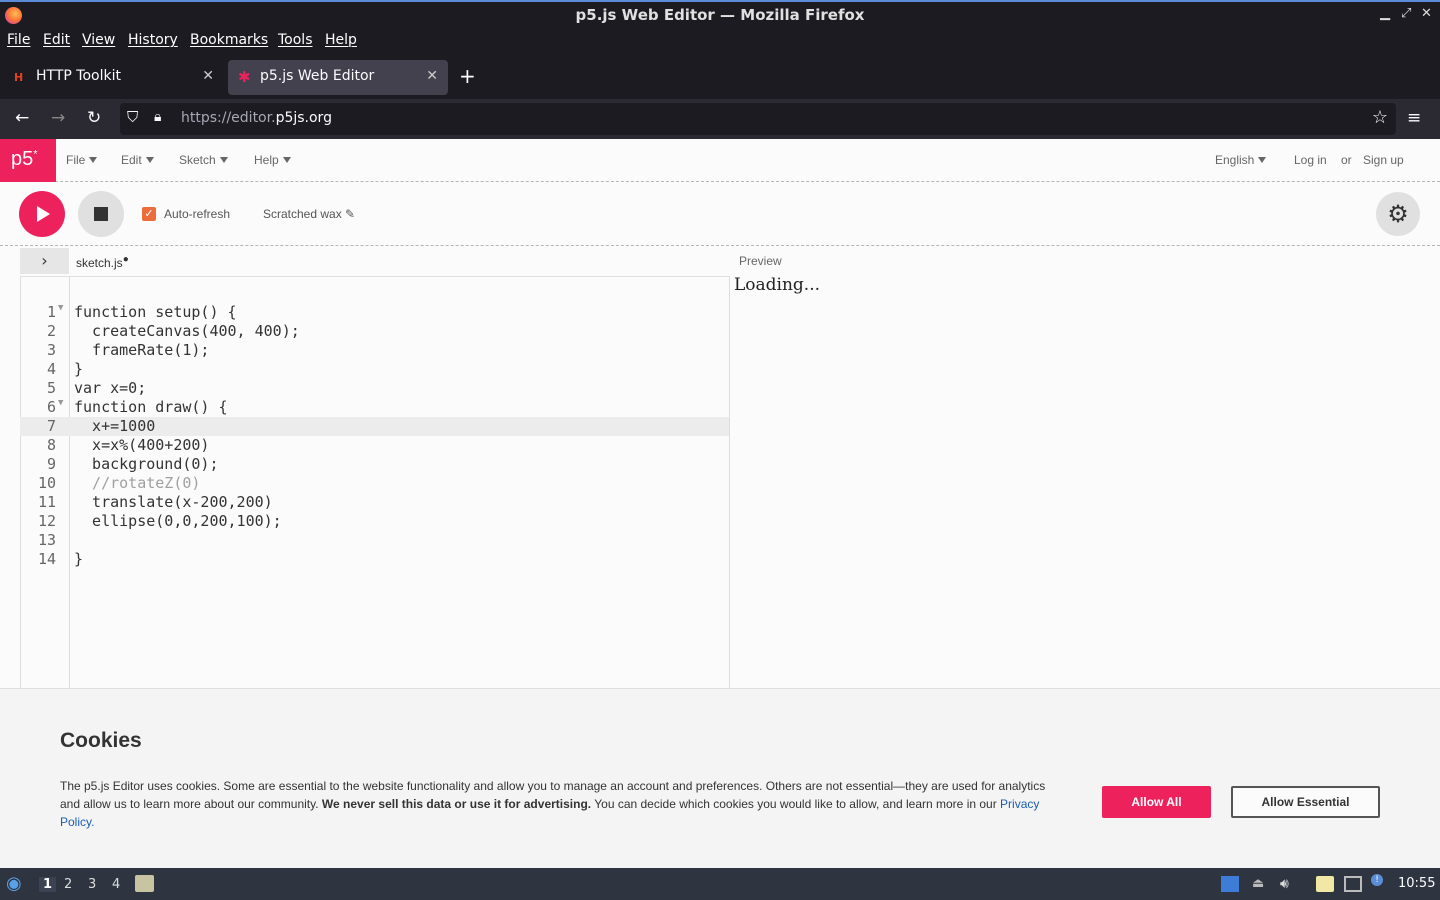  What do you see at coordinates (1310, 160) in the screenshot?
I see `login-link: Log in` at bounding box center [1310, 160].